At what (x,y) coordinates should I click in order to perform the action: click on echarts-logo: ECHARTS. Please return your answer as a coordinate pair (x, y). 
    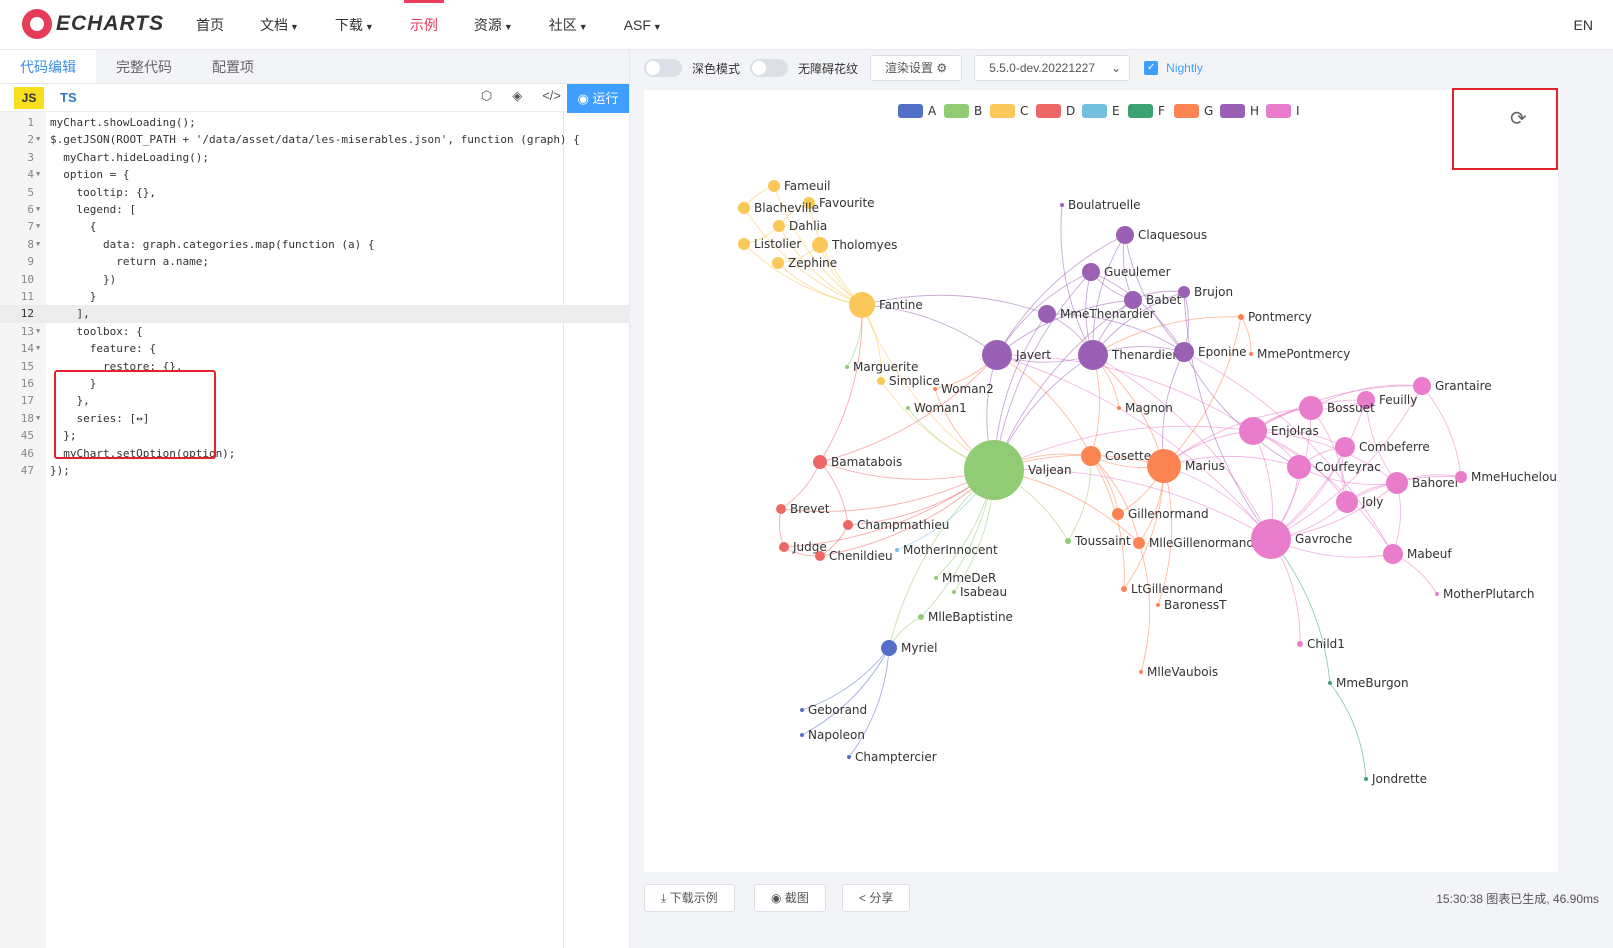
    Looking at the image, I should click on (93, 24).